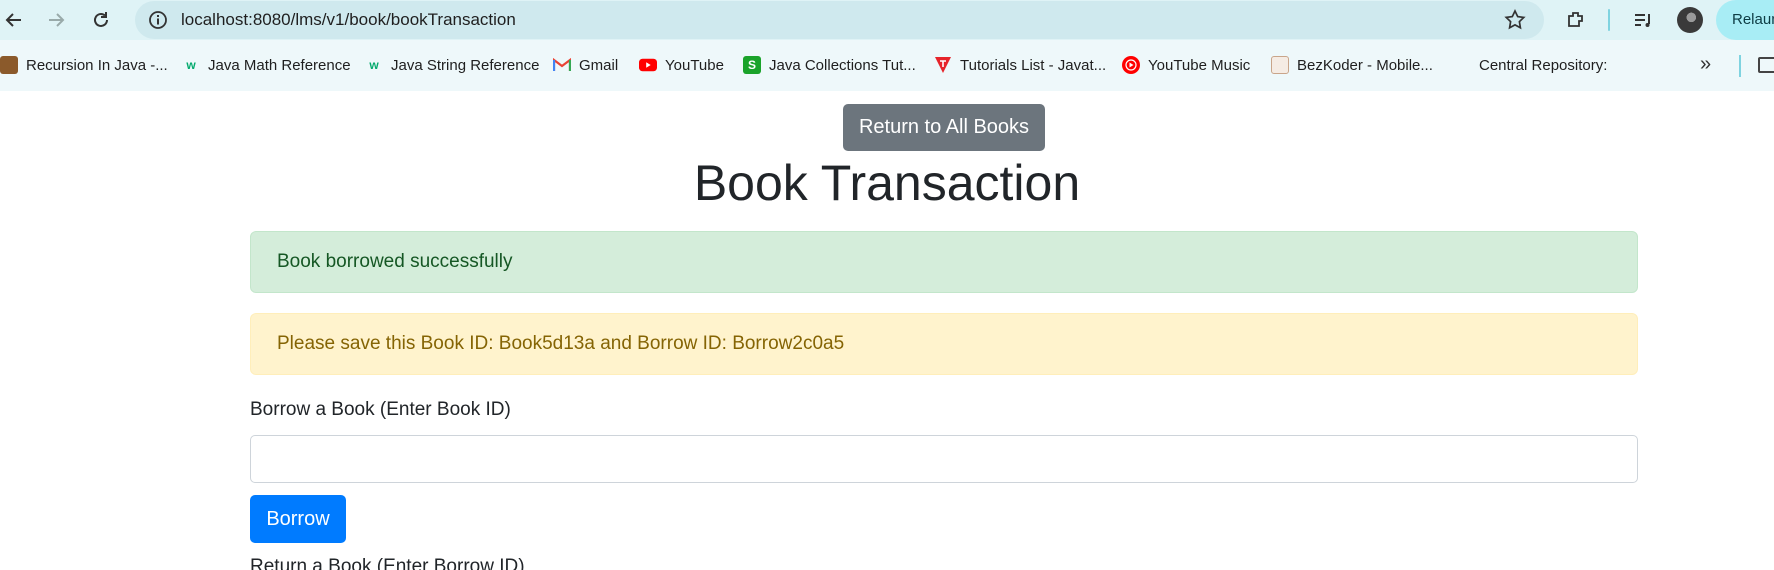  Describe the element at coordinates (9, 65) in the screenshot. I see `book-icon` at that location.